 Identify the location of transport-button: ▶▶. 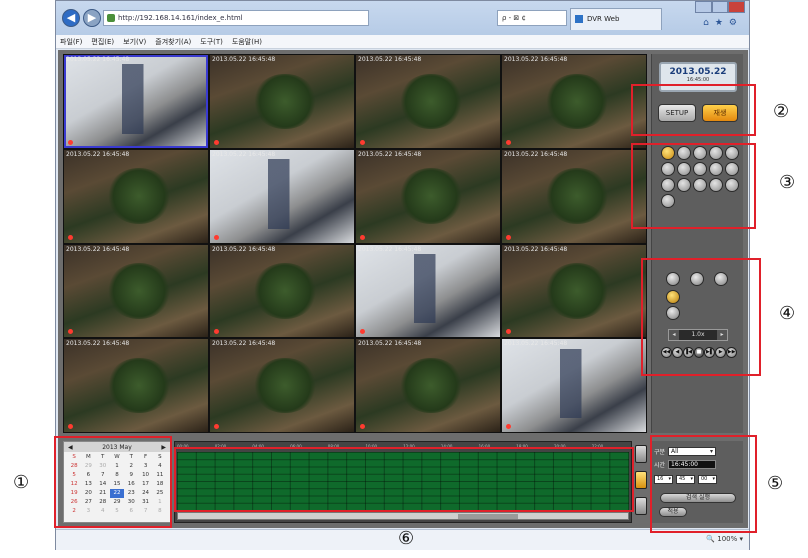
(732, 352).